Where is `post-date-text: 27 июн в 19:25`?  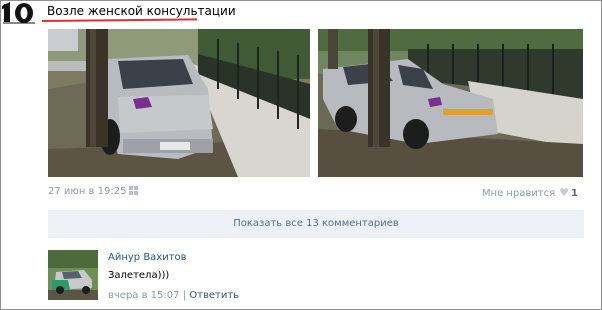
post-date-text: 27 июн в 19:25 is located at coordinates (87, 191).